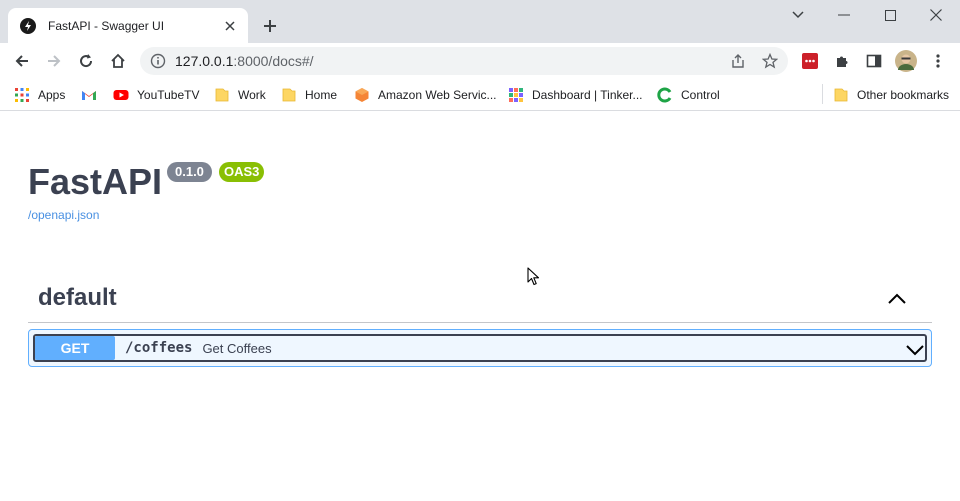 Image resolution: width=960 pixels, height=501 pixels. Describe the element at coordinates (798, 15) in the screenshot. I see `tab-search-chevron-icon` at that location.